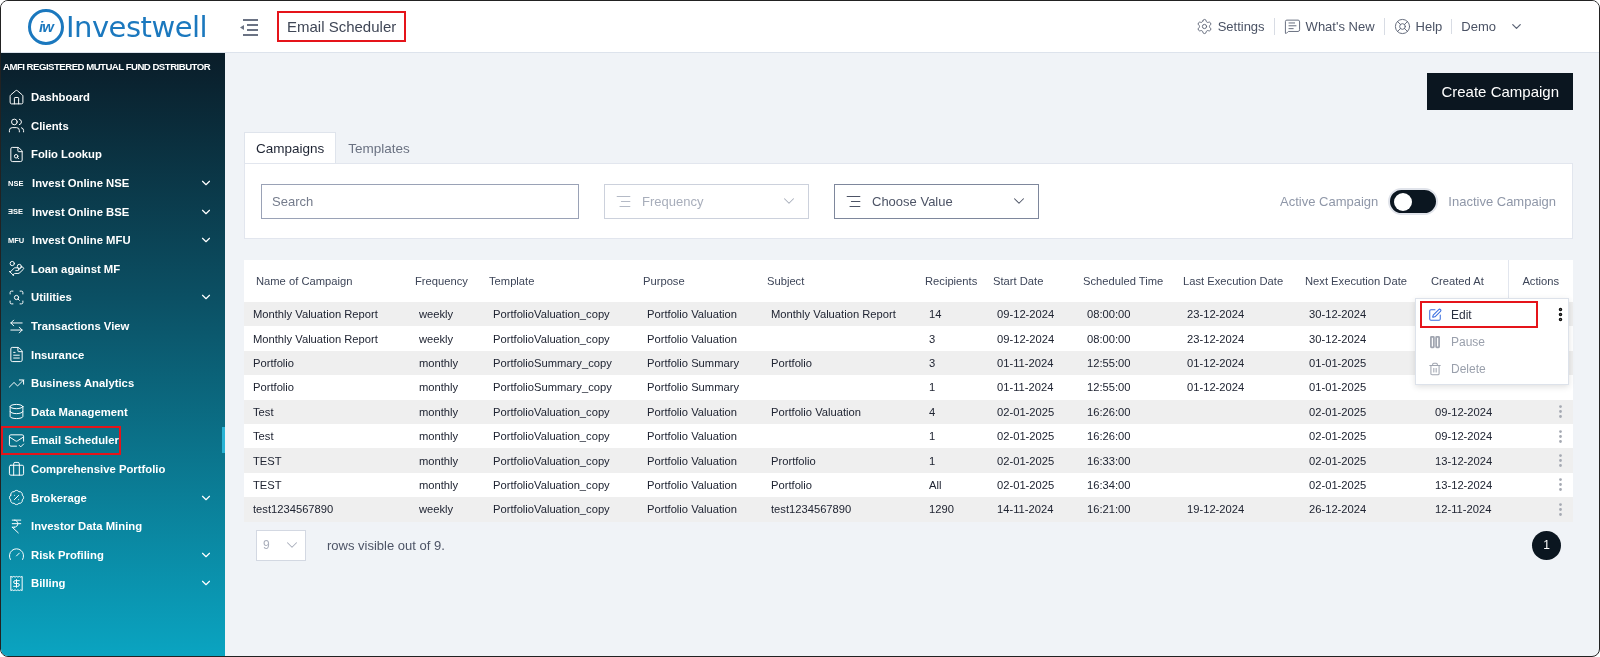  Describe the element at coordinates (947, 509) in the screenshot. I see `table-cell: 1290` at that location.